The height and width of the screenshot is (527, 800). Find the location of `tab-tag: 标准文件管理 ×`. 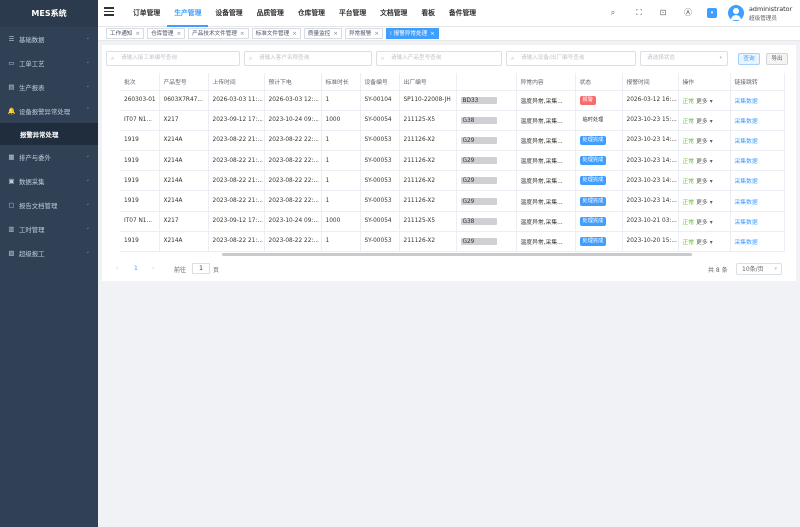

tab-tag: 标准文件管理 × is located at coordinates (276, 33).